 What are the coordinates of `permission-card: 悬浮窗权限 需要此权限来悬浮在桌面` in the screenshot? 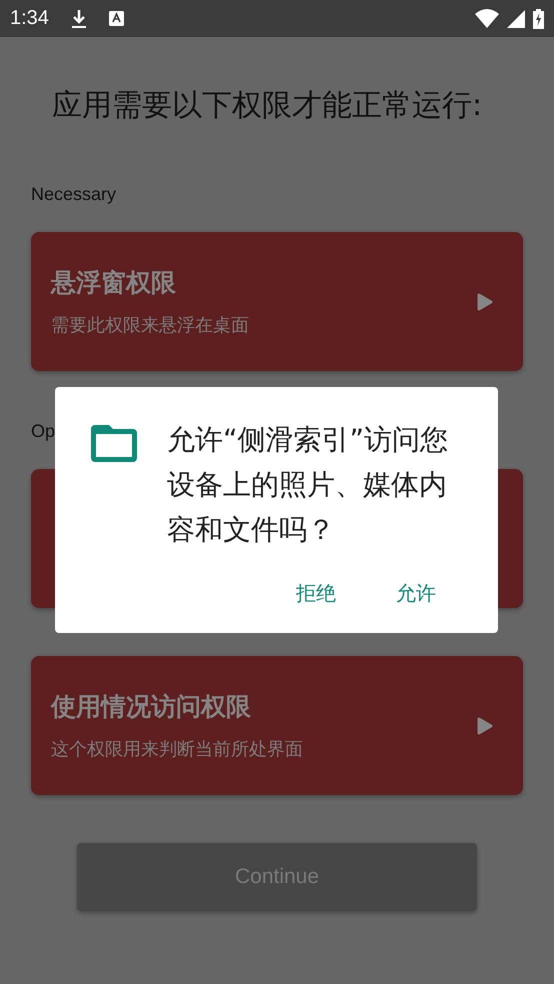 It's located at (277, 301).